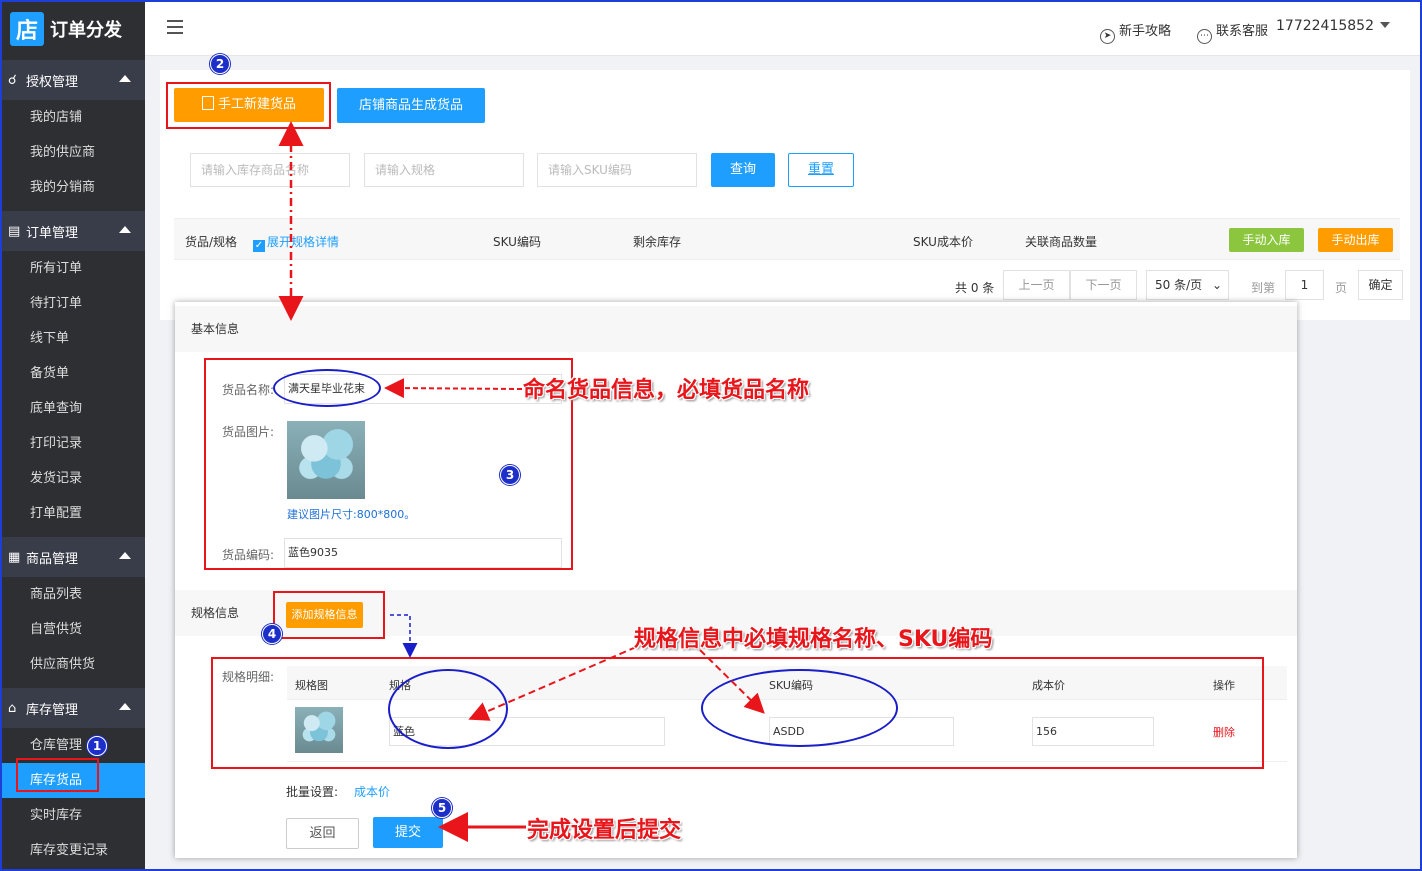 The image size is (1422, 871). I want to click on step-badge-2: 2, so click(220, 64).